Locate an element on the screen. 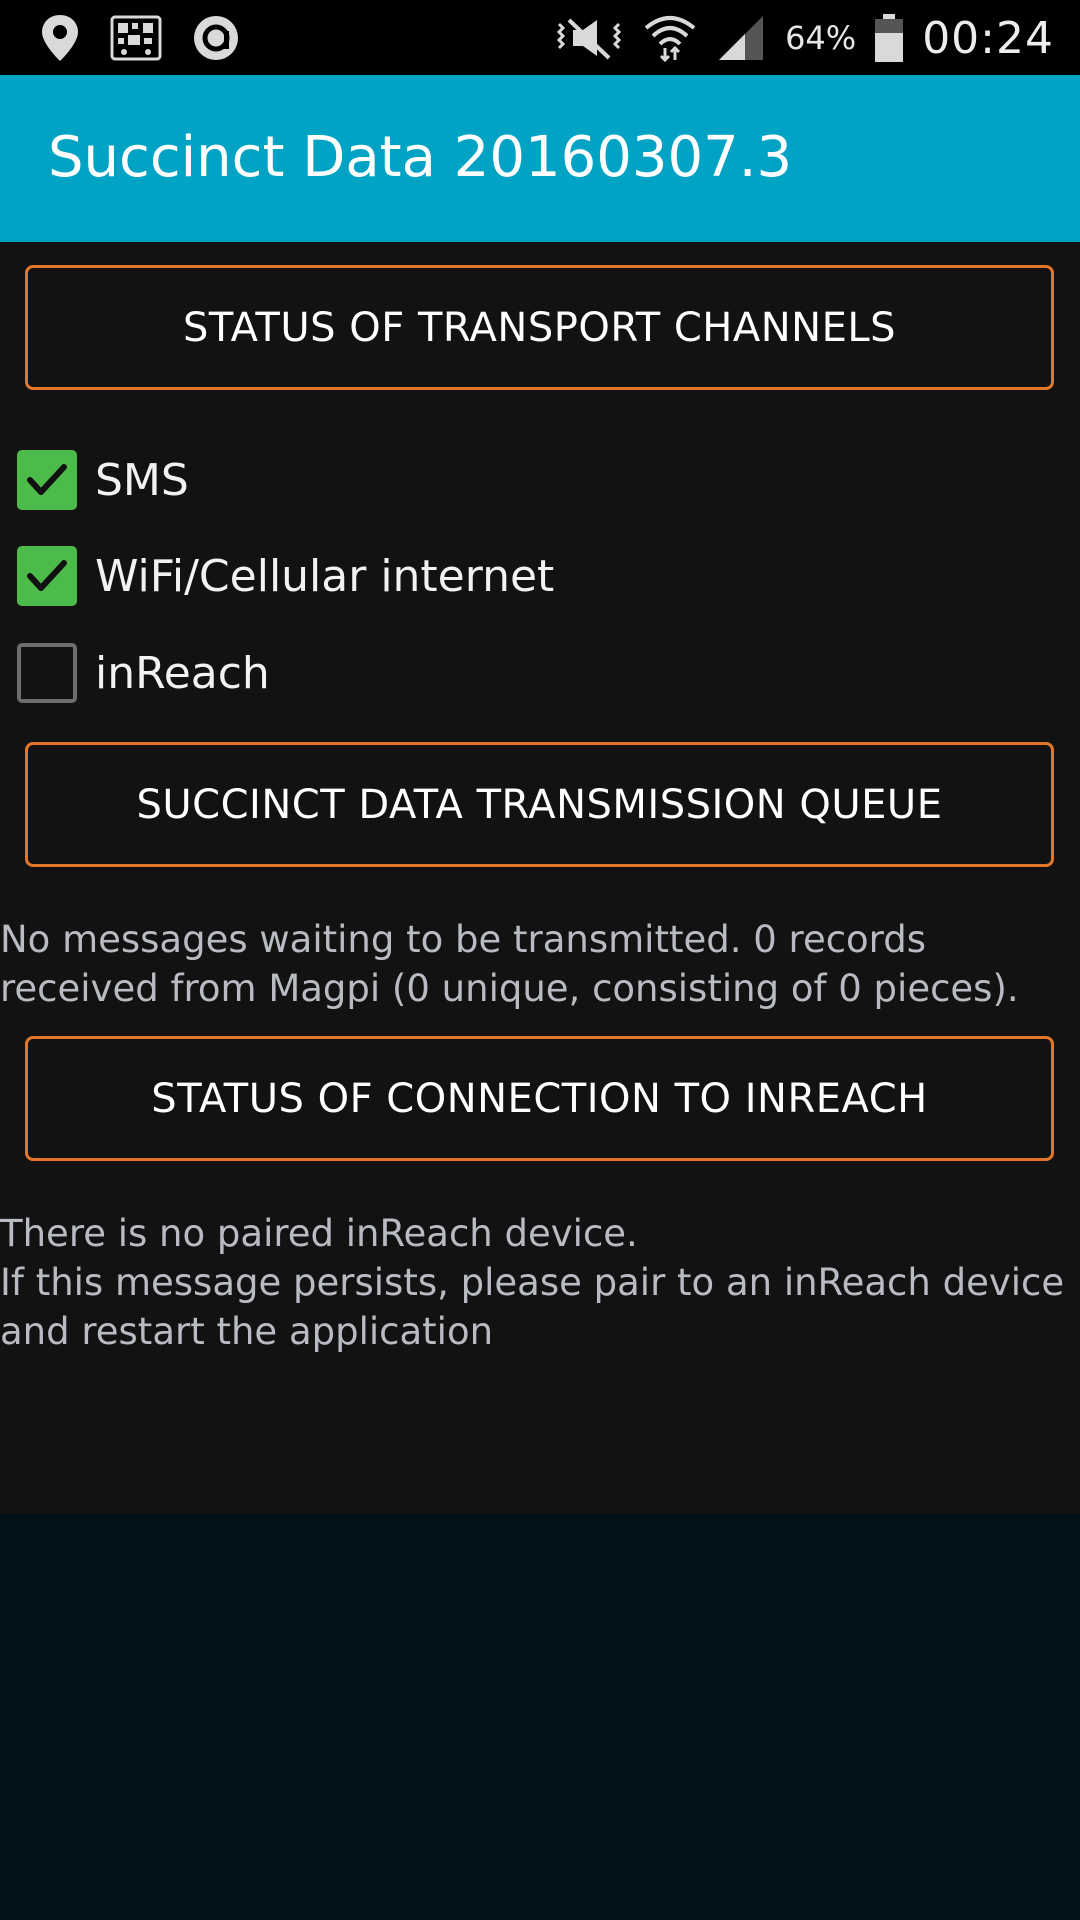 This screenshot has width=1080, height=1920. battery-icon is located at coordinates (889, 38).